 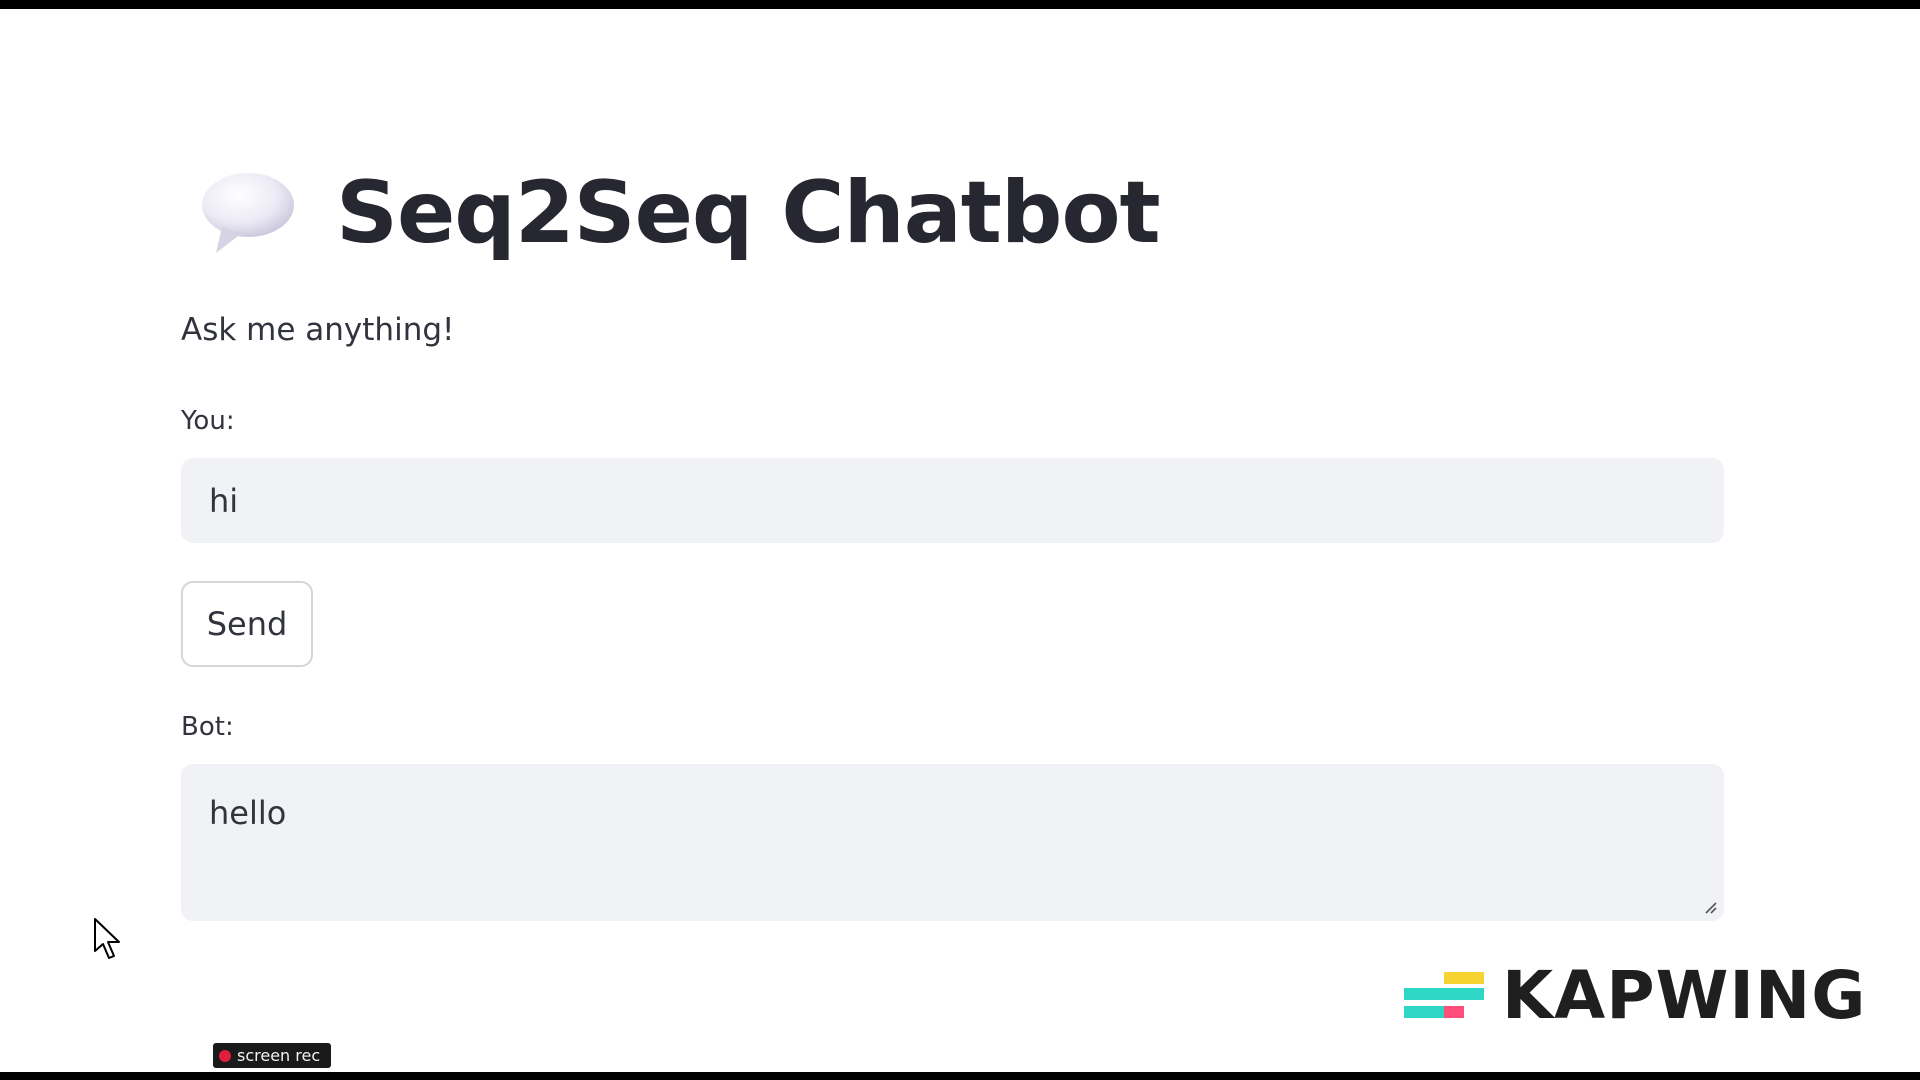 What do you see at coordinates (208, 421) in the screenshot?
I see `user-input-label: You:` at bounding box center [208, 421].